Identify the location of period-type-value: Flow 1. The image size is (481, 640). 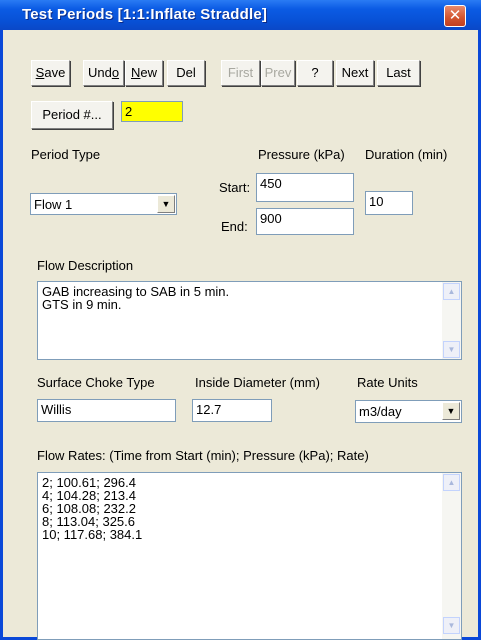
(53, 204).